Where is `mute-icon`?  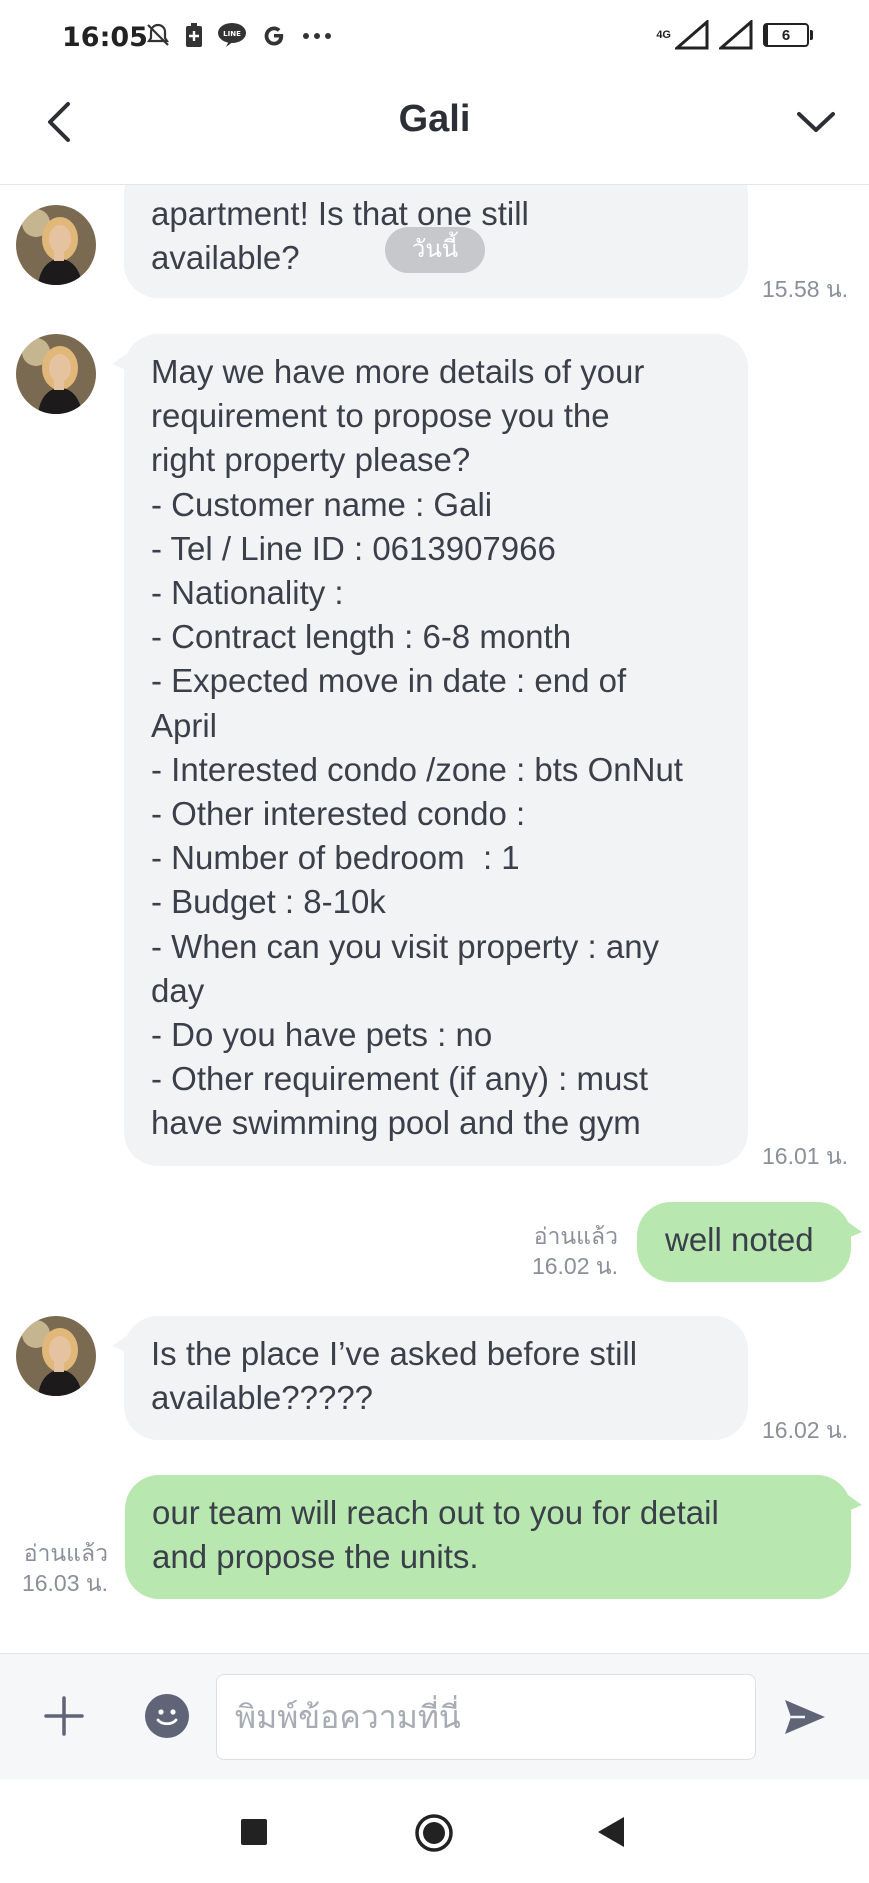 mute-icon is located at coordinates (158, 34).